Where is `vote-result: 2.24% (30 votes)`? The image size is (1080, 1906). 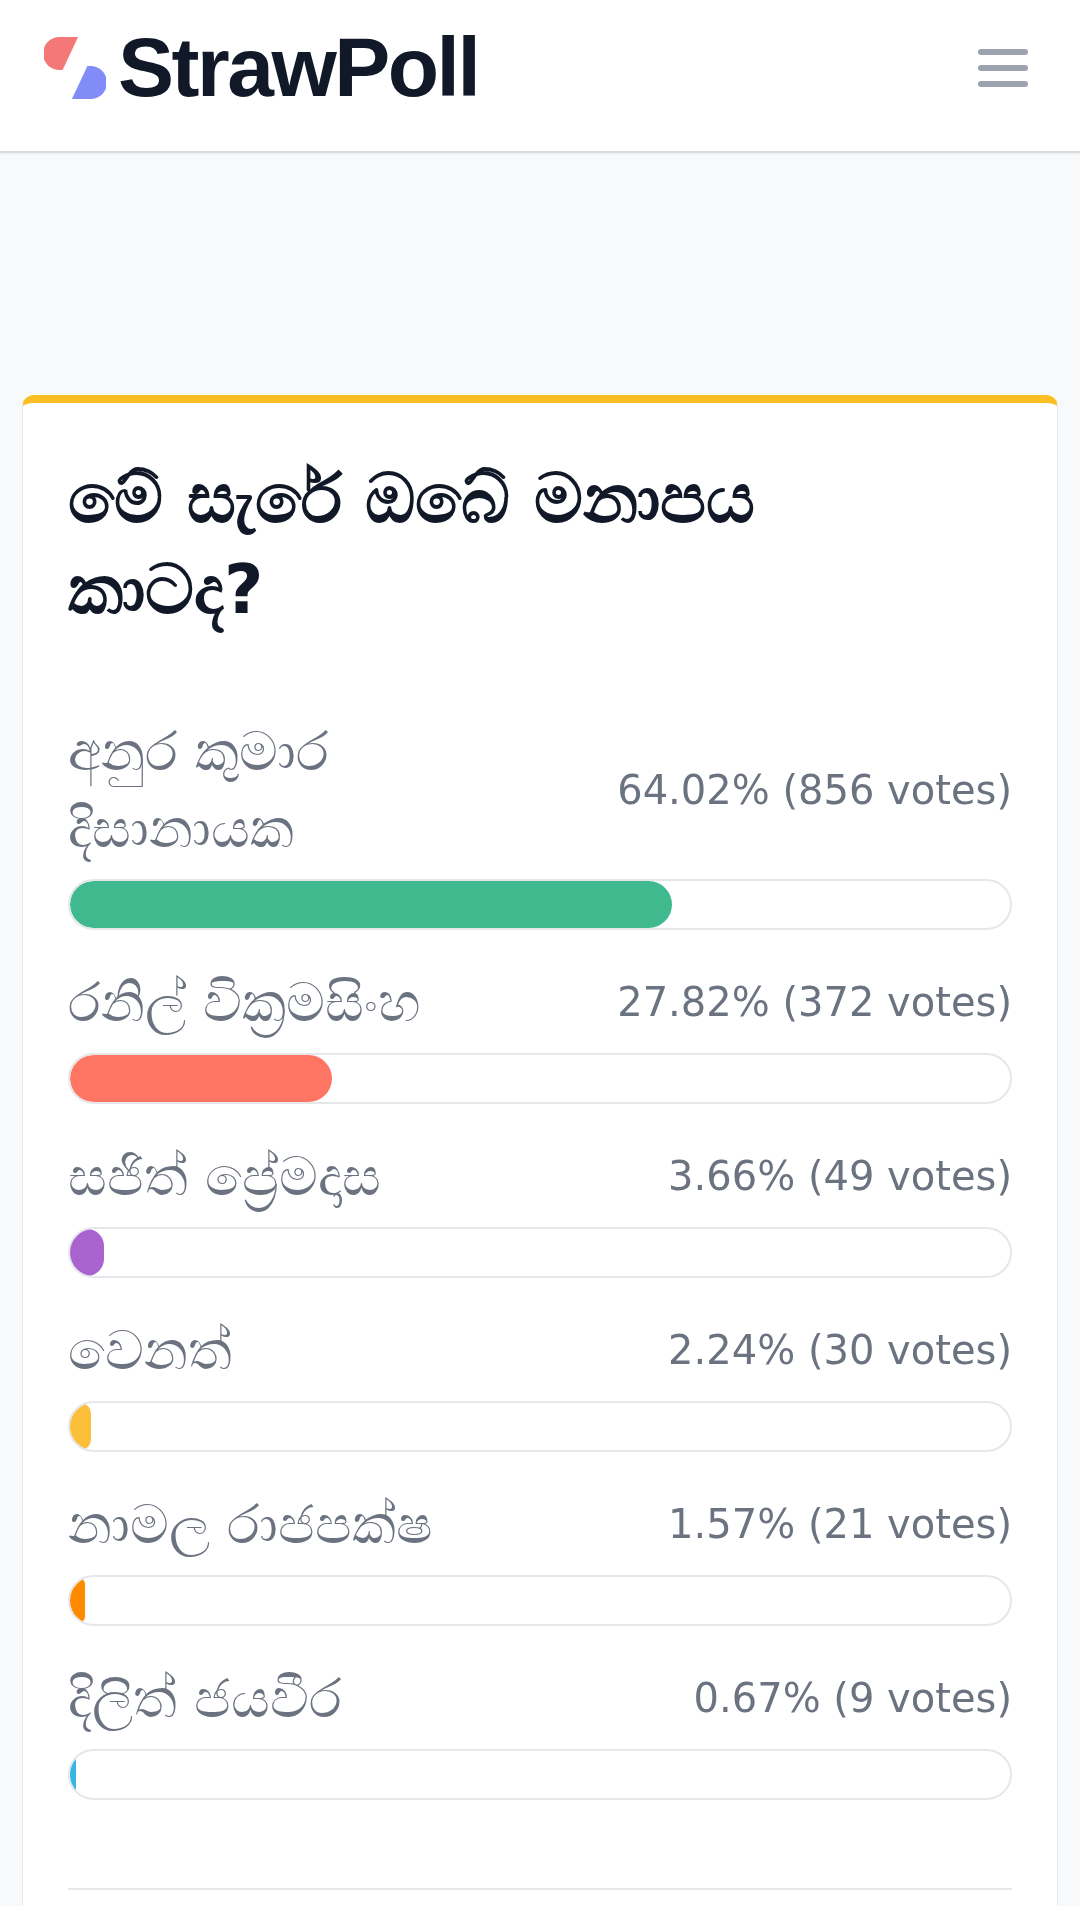 vote-result: 2.24% (30 votes) is located at coordinates (840, 1350).